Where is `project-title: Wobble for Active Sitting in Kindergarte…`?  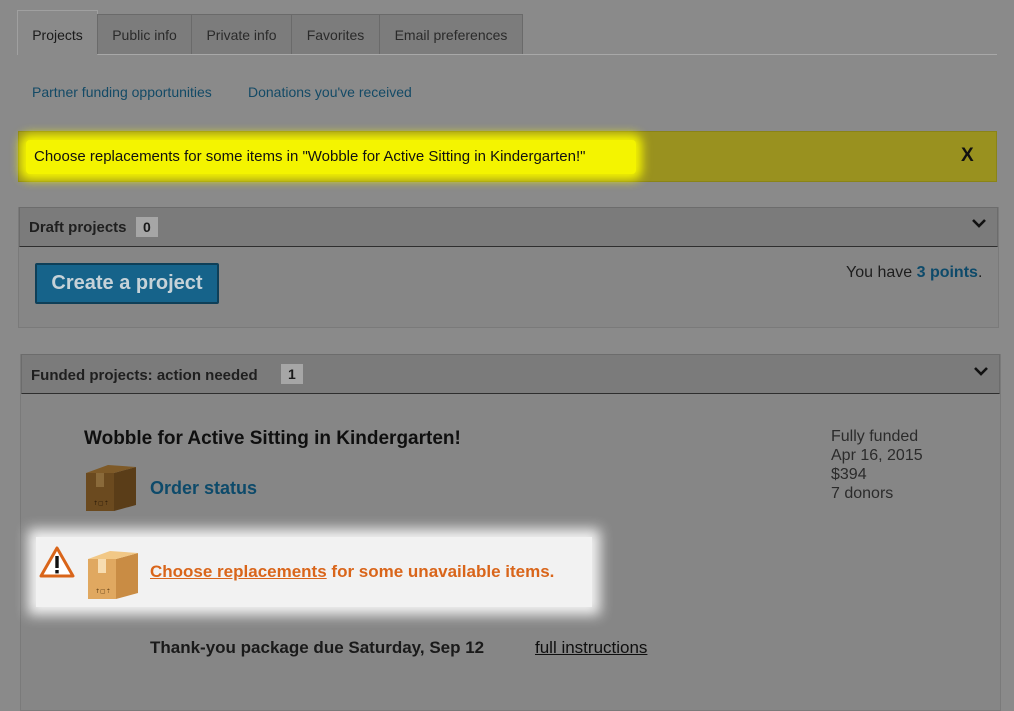
project-title: Wobble for Active Sitting in Kindergarte… is located at coordinates (272, 439).